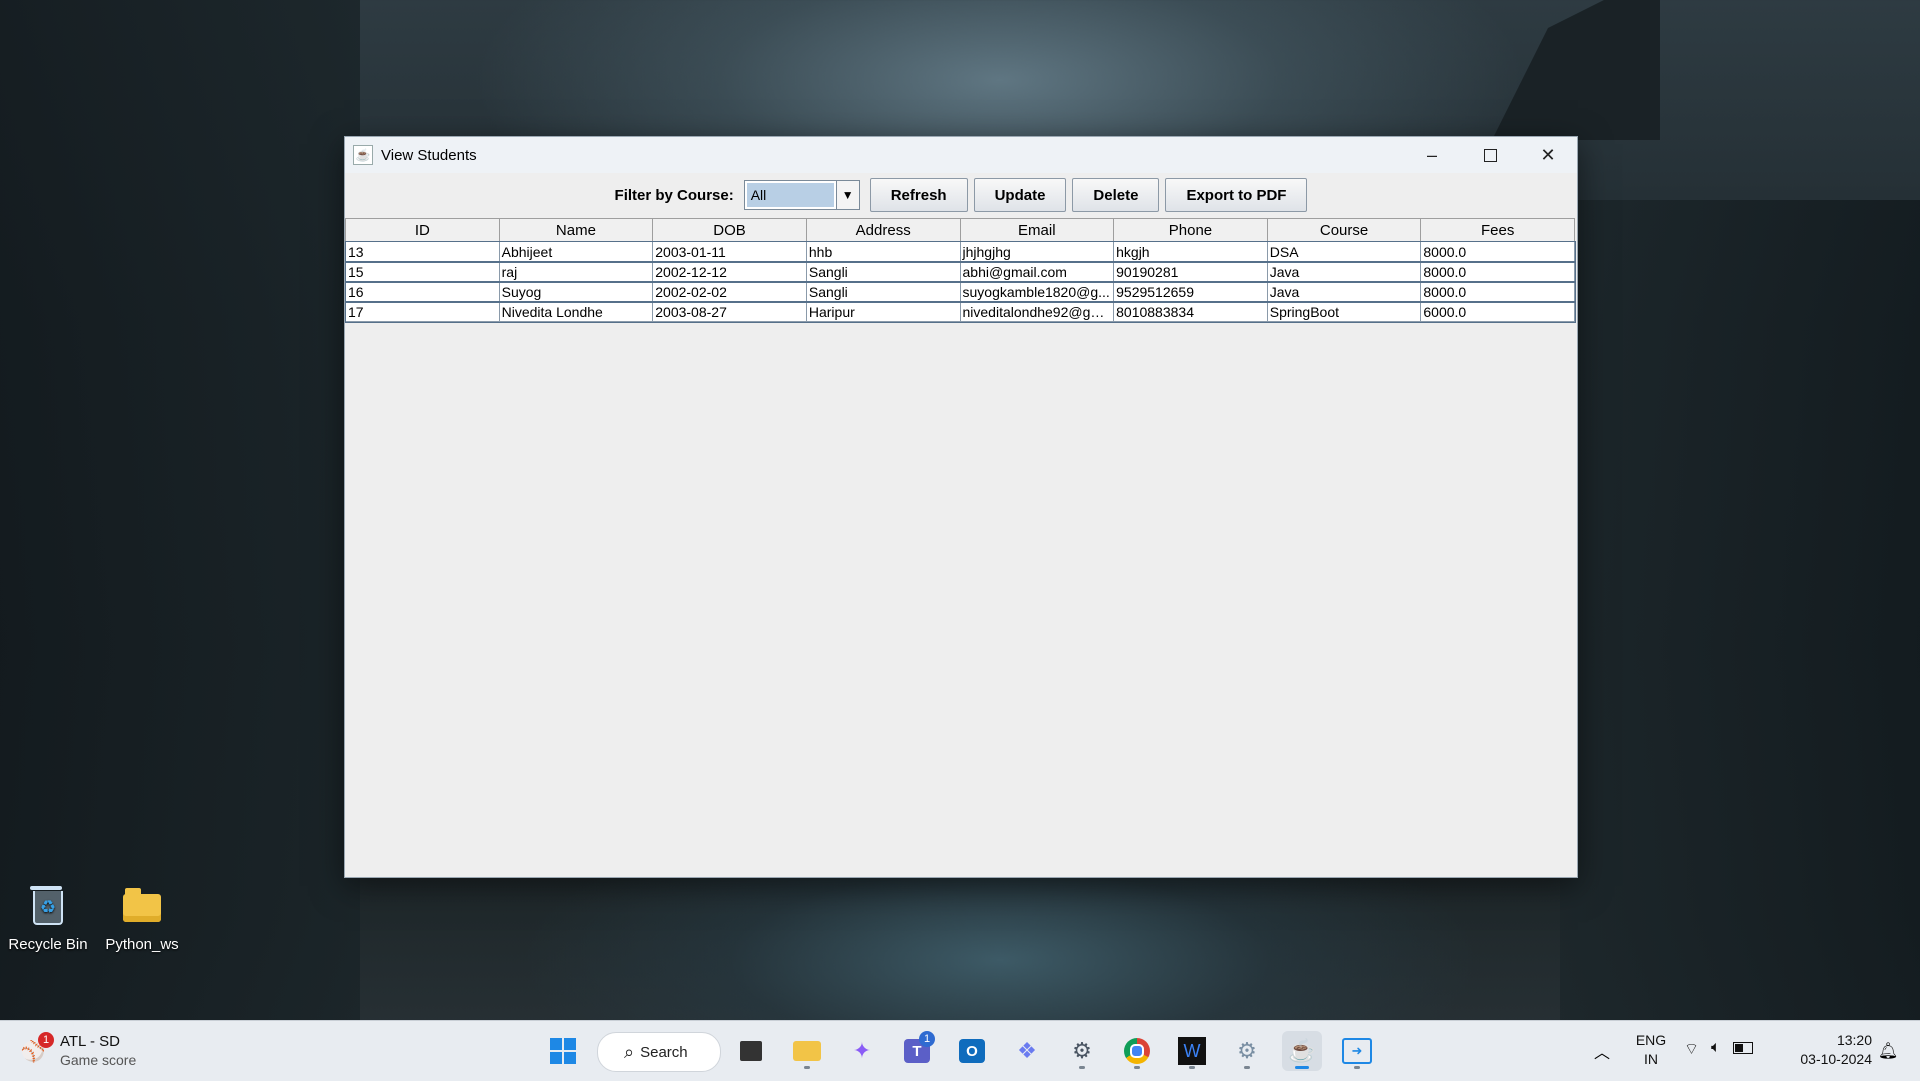  Describe the element at coordinates (801, 195) in the screenshot. I see `course-filter-dropdown: All ▼` at that location.